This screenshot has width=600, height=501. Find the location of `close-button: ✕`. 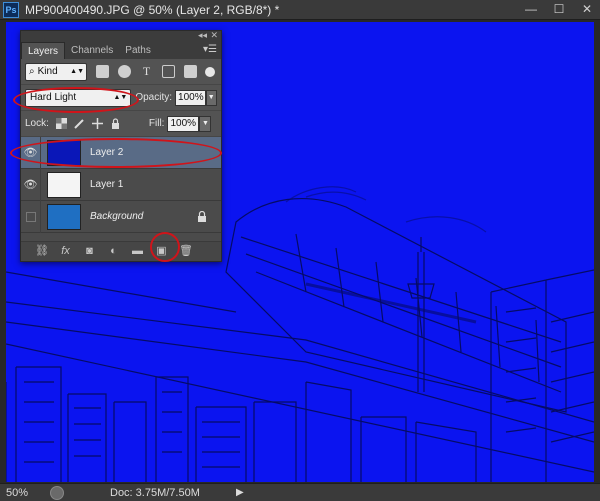

close-button: ✕ is located at coordinates (587, 9).